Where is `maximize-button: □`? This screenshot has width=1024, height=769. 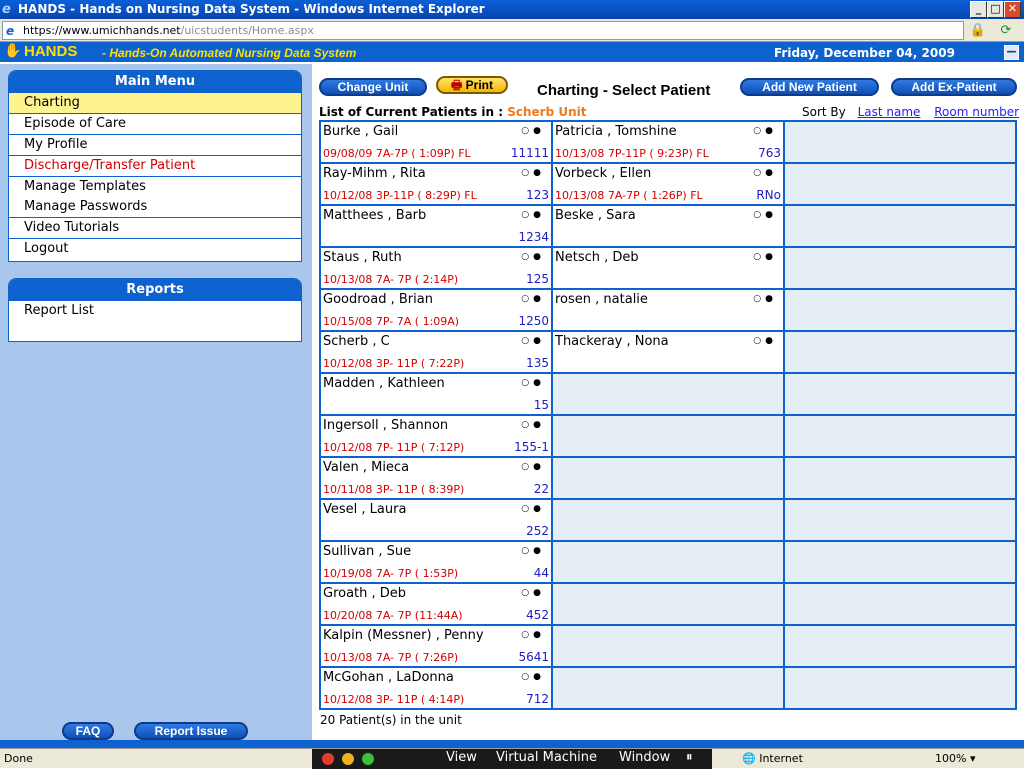 maximize-button: □ is located at coordinates (995, 9).